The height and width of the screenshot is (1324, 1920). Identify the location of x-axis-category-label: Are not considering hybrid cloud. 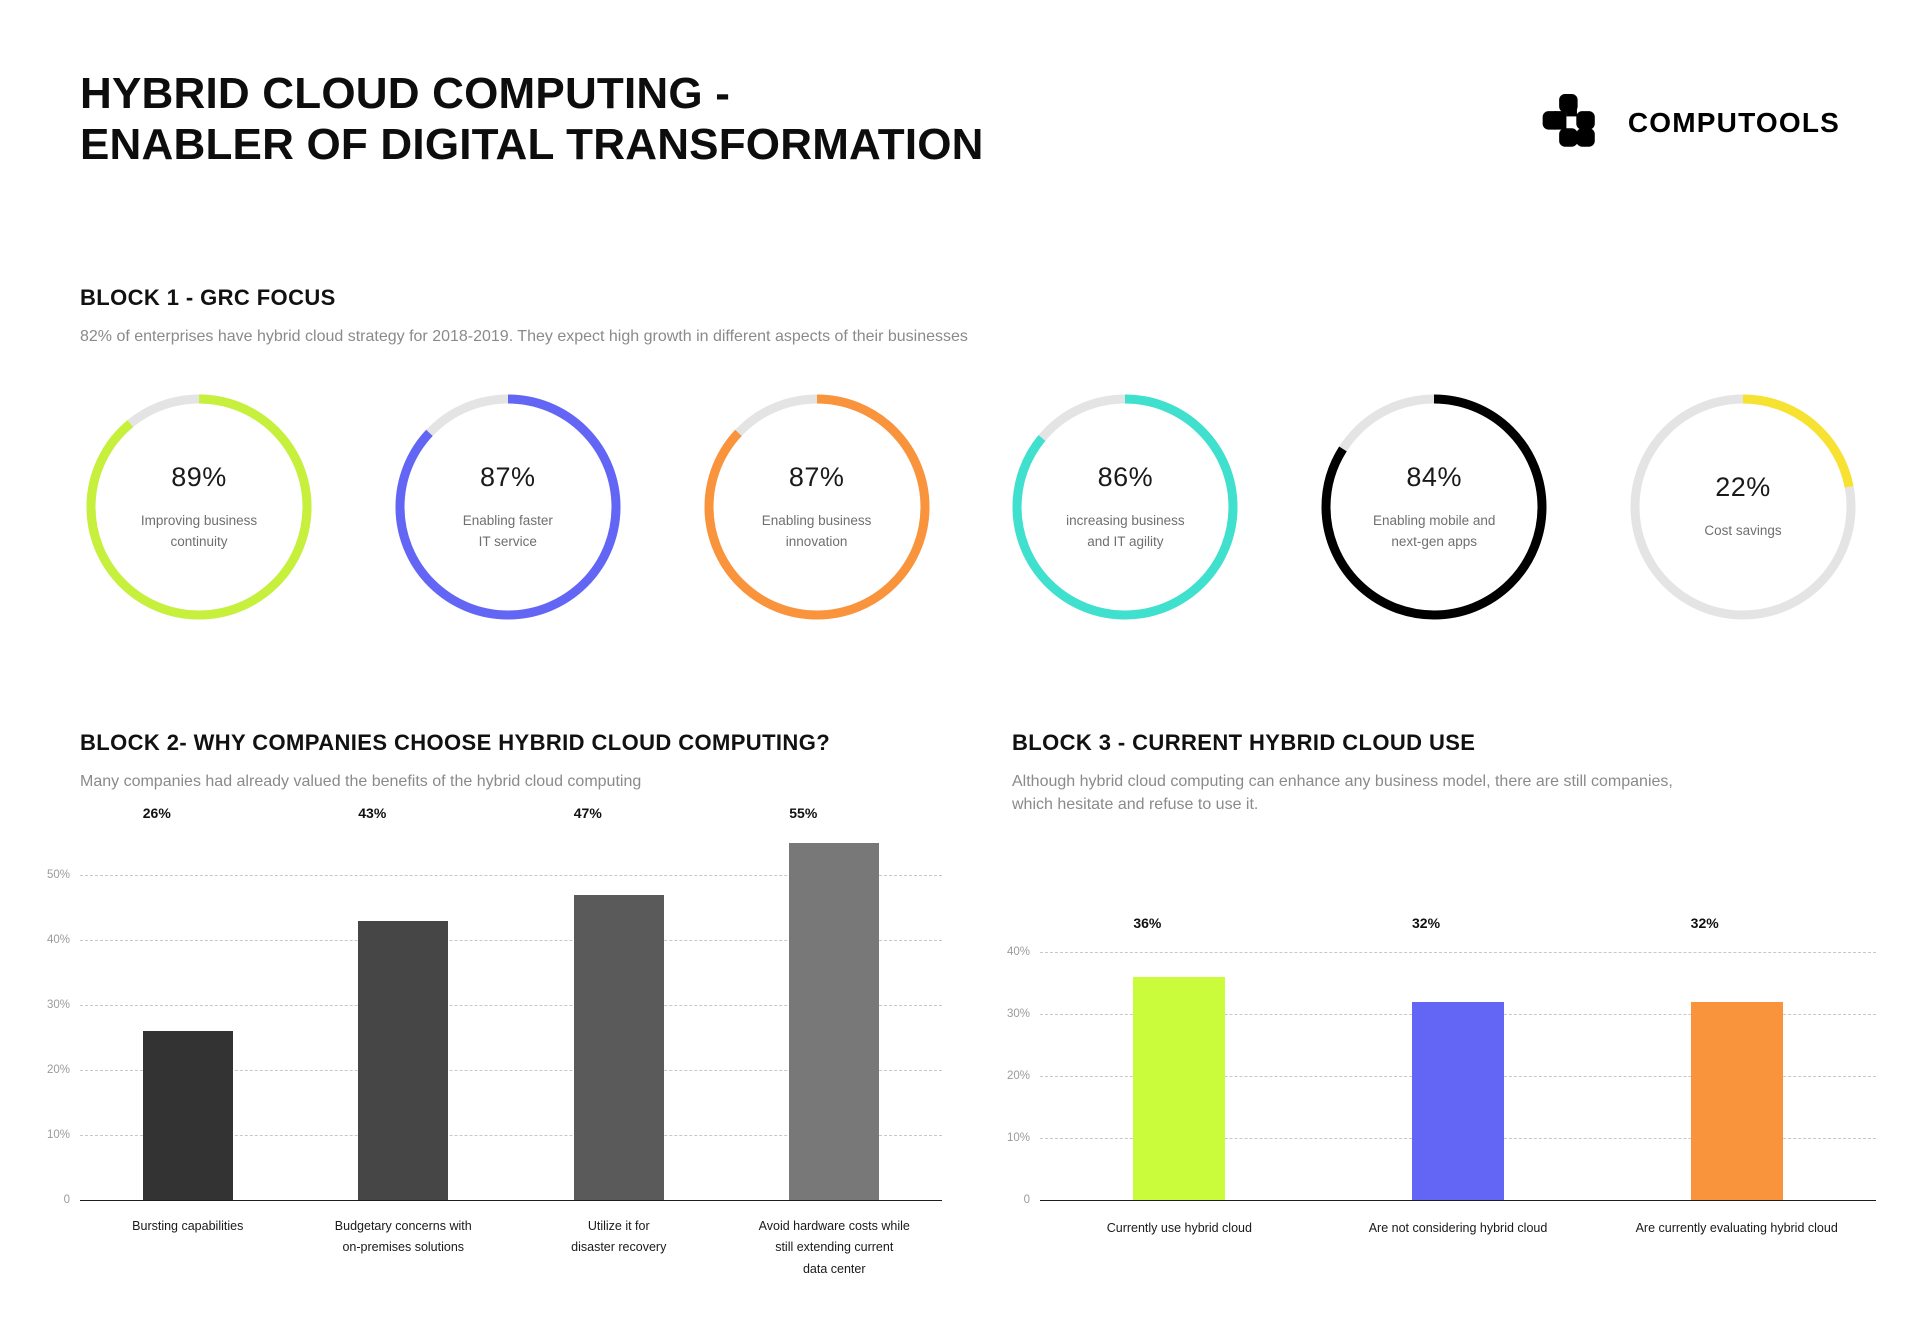
(1458, 1228).